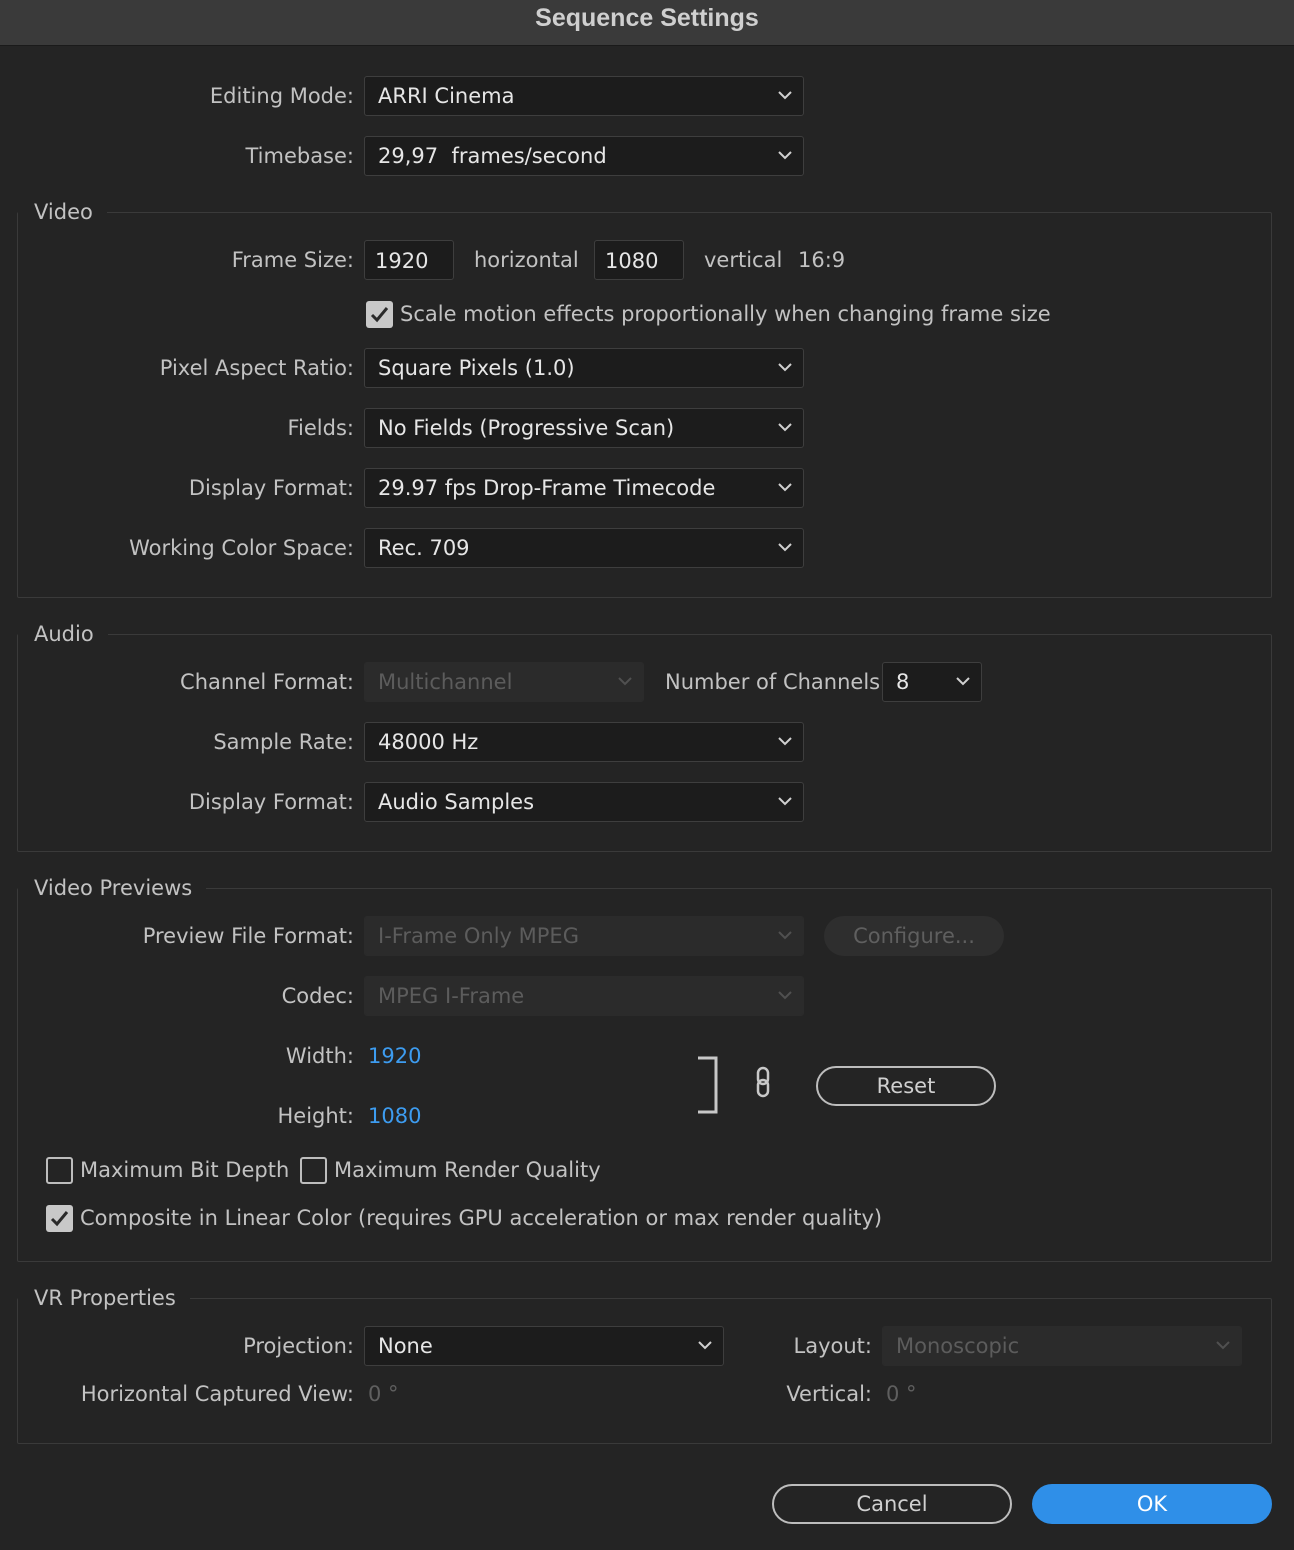  What do you see at coordinates (317, 996) in the screenshot?
I see `codec-label: Codec:` at bounding box center [317, 996].